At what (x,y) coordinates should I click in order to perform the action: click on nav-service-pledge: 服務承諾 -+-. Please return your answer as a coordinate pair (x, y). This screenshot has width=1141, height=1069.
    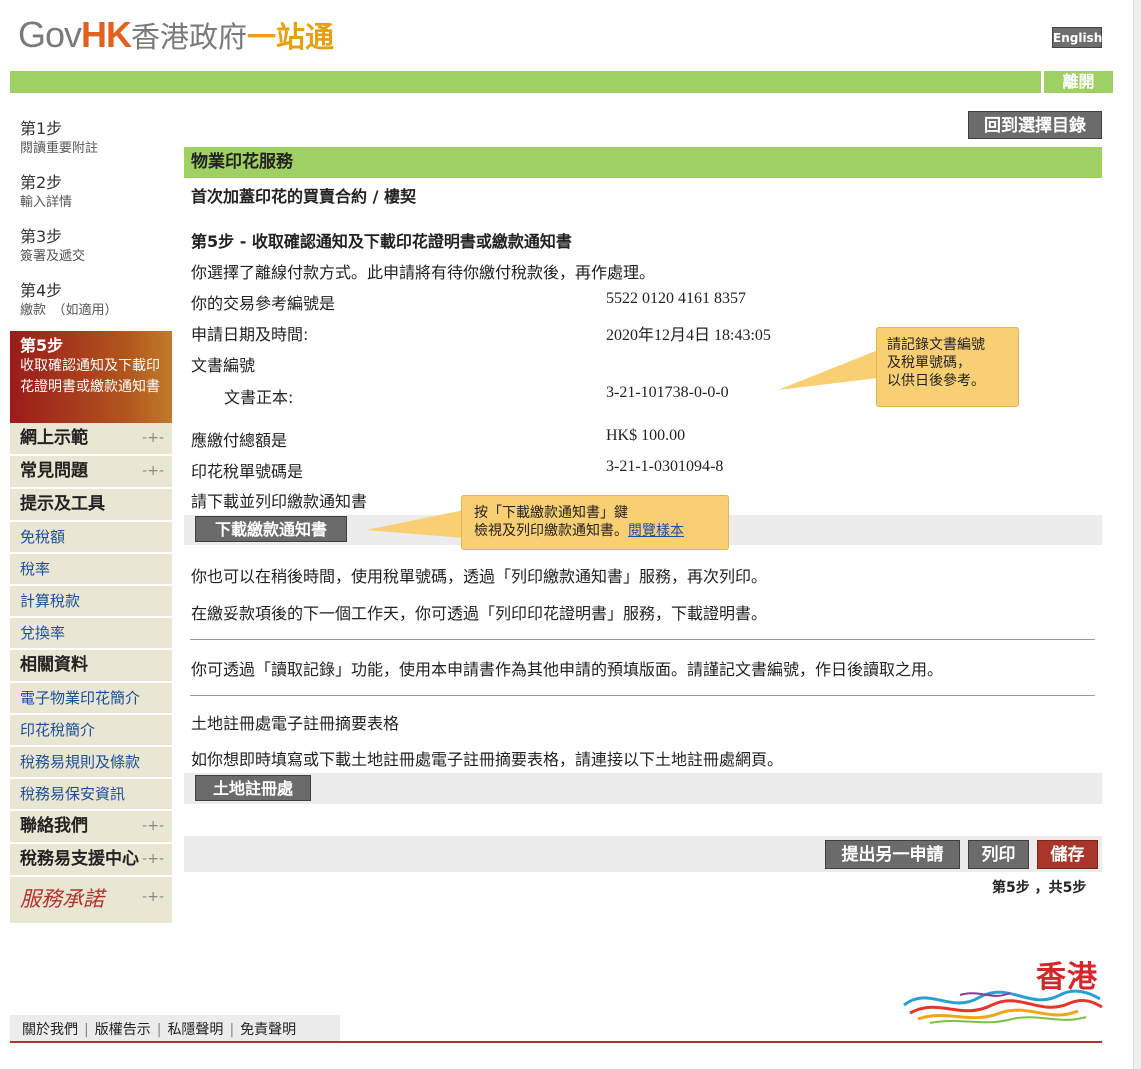
    Looking at the image, I should click on (91, 900).